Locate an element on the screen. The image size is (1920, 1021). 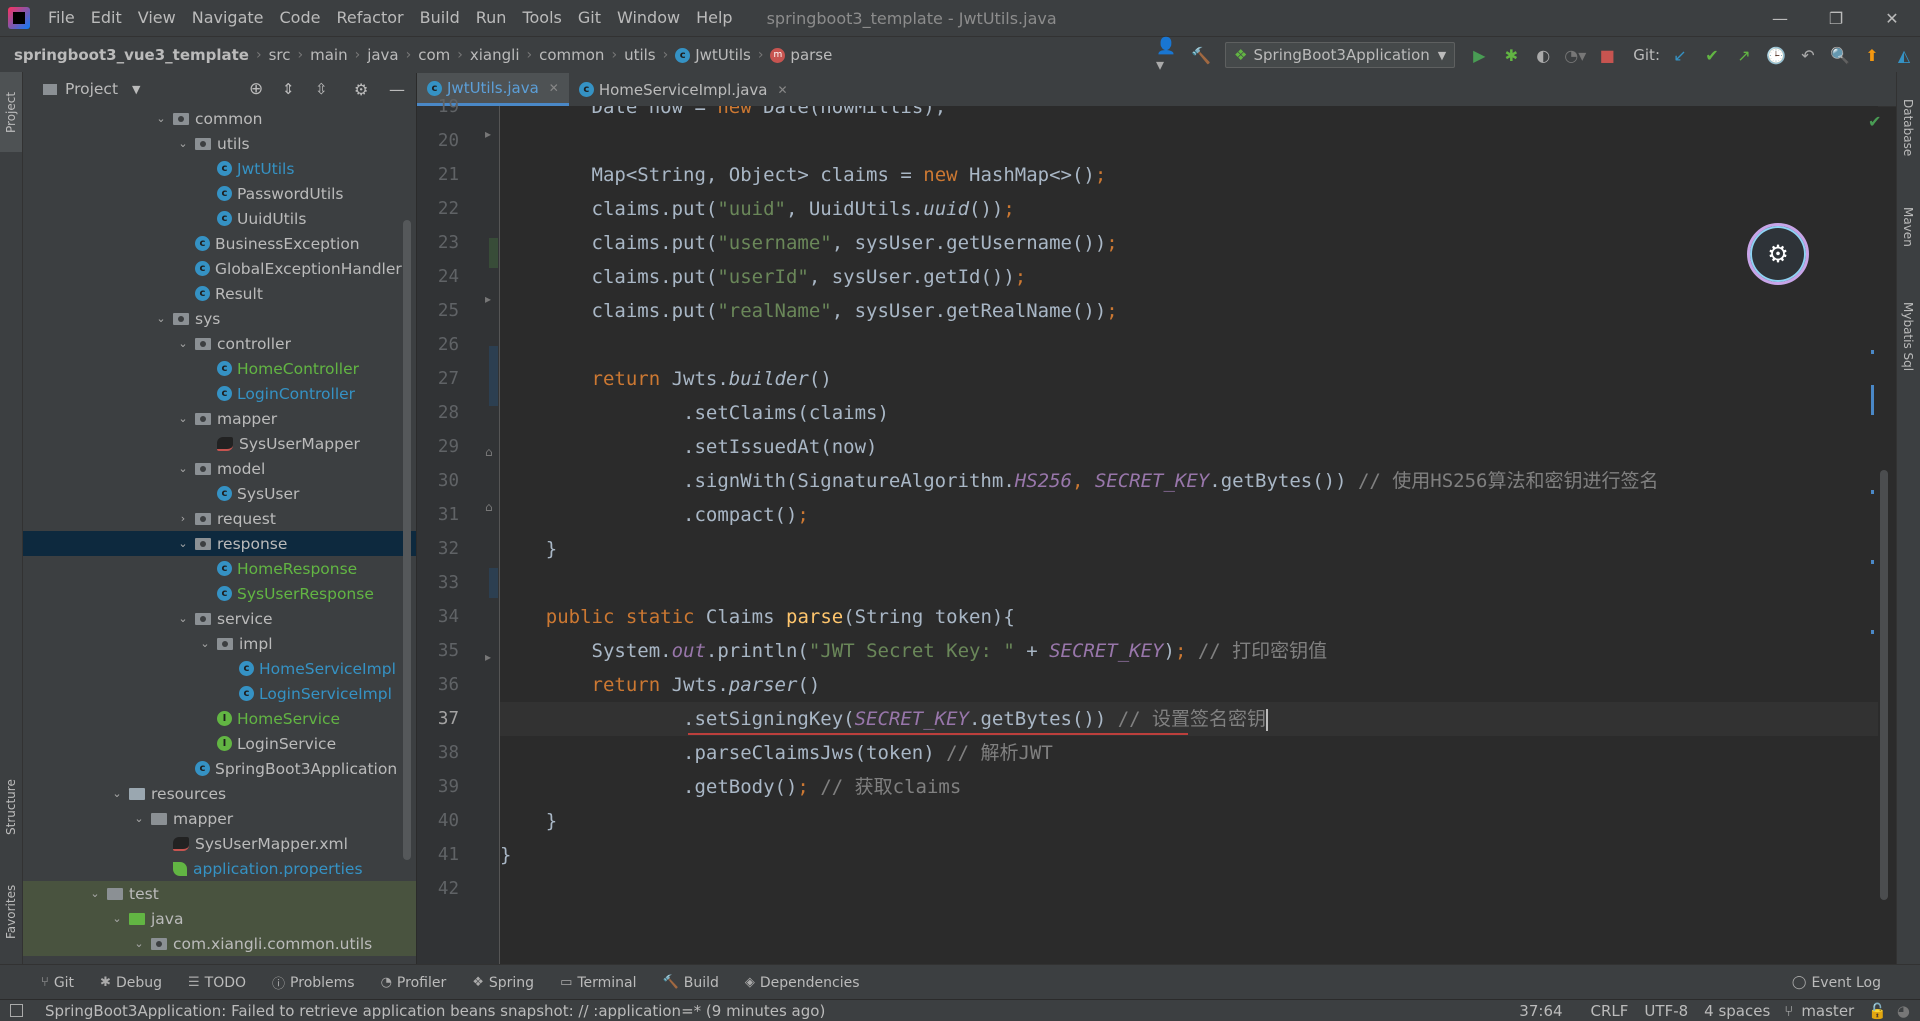
menu-edit: Edit is located at coordinates (106, 18).